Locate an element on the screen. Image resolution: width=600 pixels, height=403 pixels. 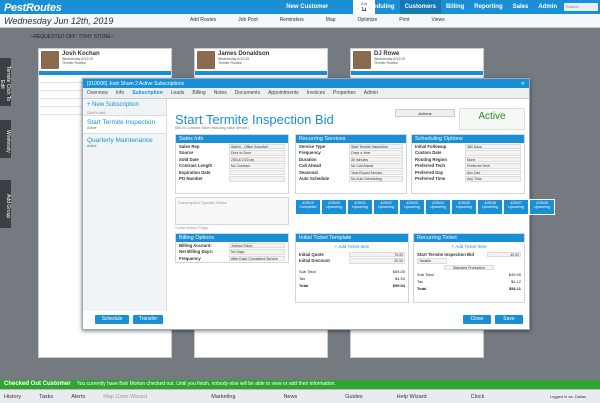
tab-overview: Overview is located at coordinates (97, 93).